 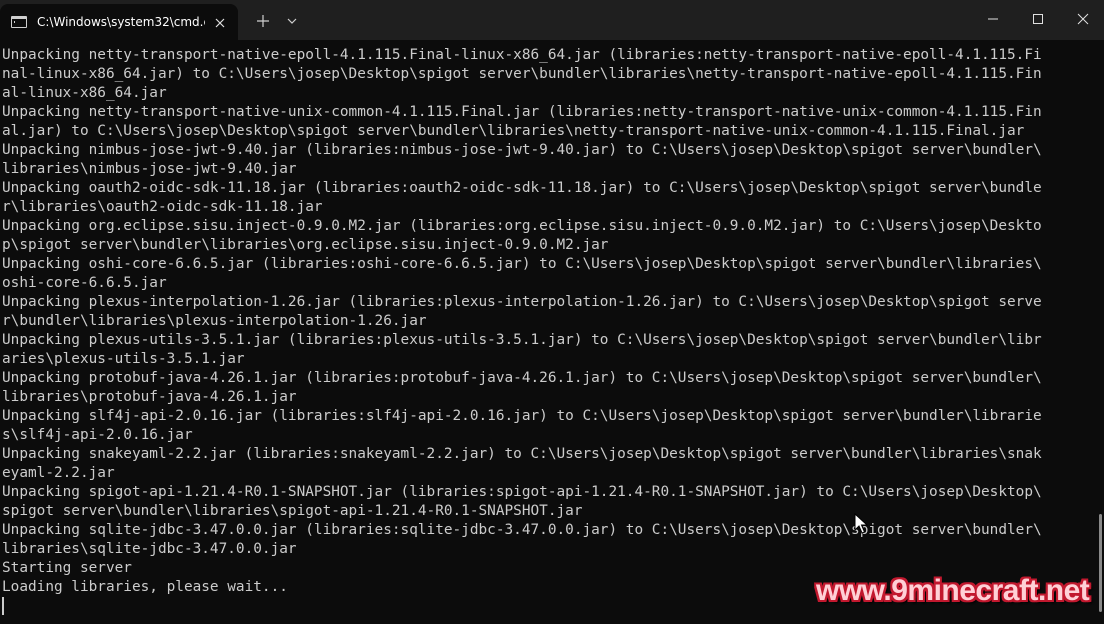 I want to click on console-line: libraries\sqlite-jdbc-3.47.0.0.jar, so click(x=149, y=549).